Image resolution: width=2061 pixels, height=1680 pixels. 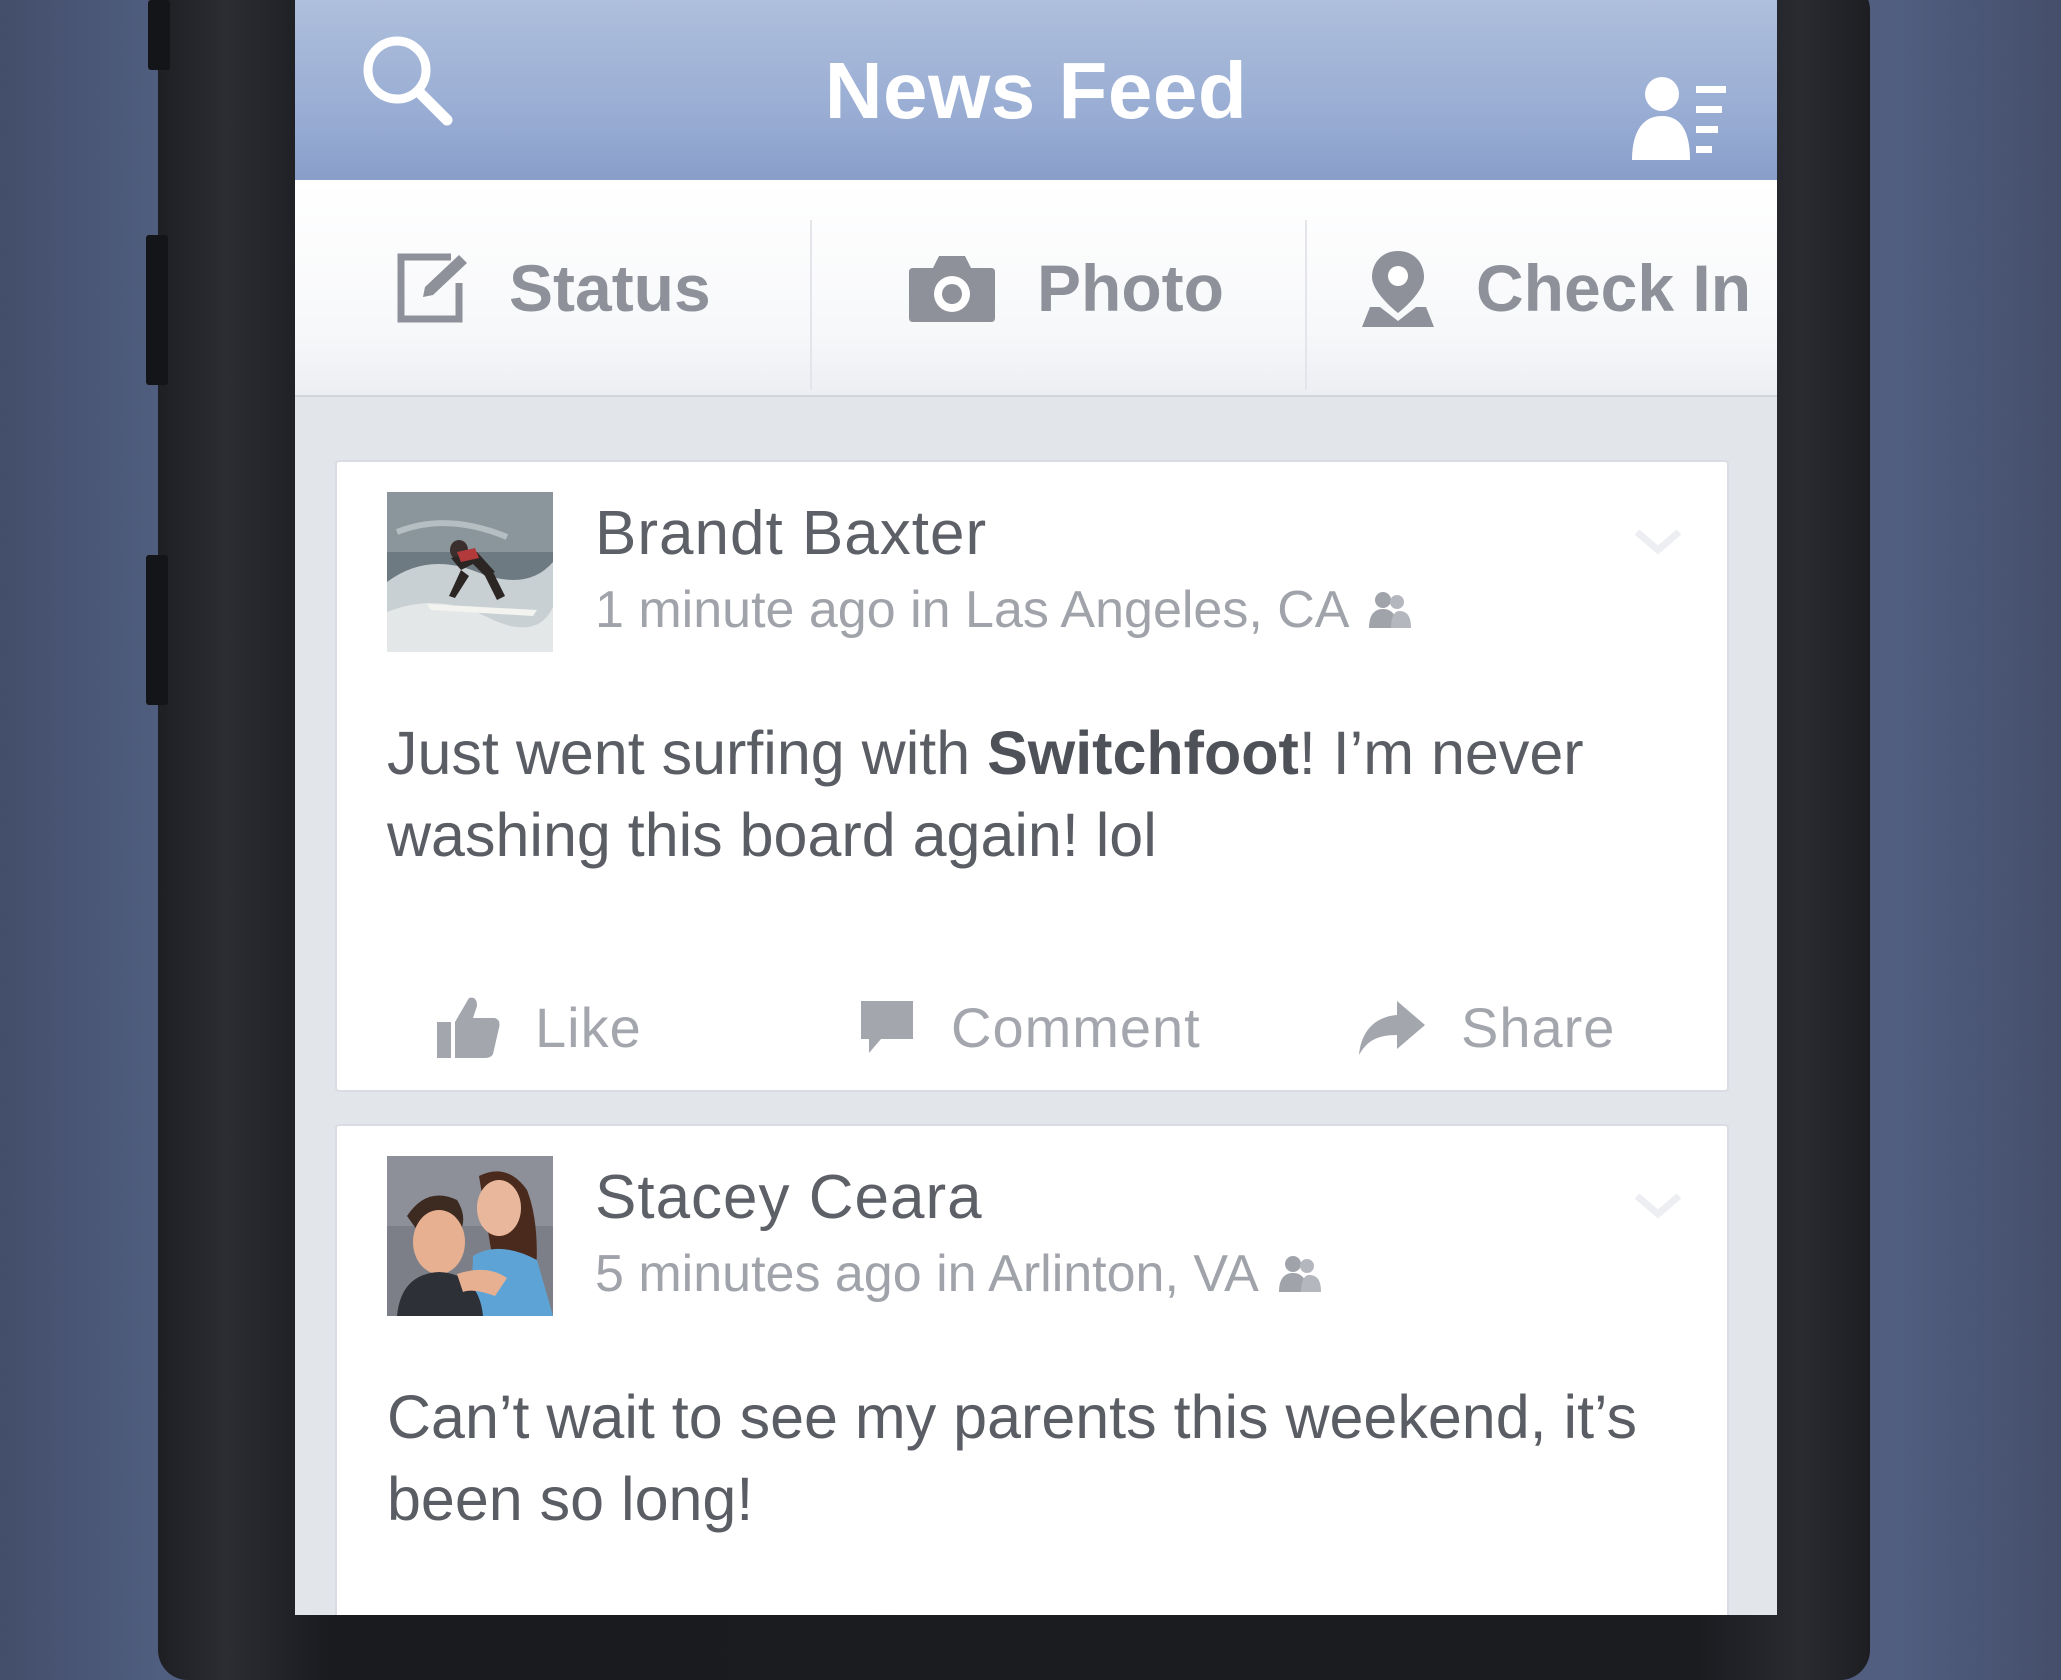 What do you see at coordinates (1036, 90) in the screenshot?
I see `page-title: News Feed` at bounding box center [1036, 90].